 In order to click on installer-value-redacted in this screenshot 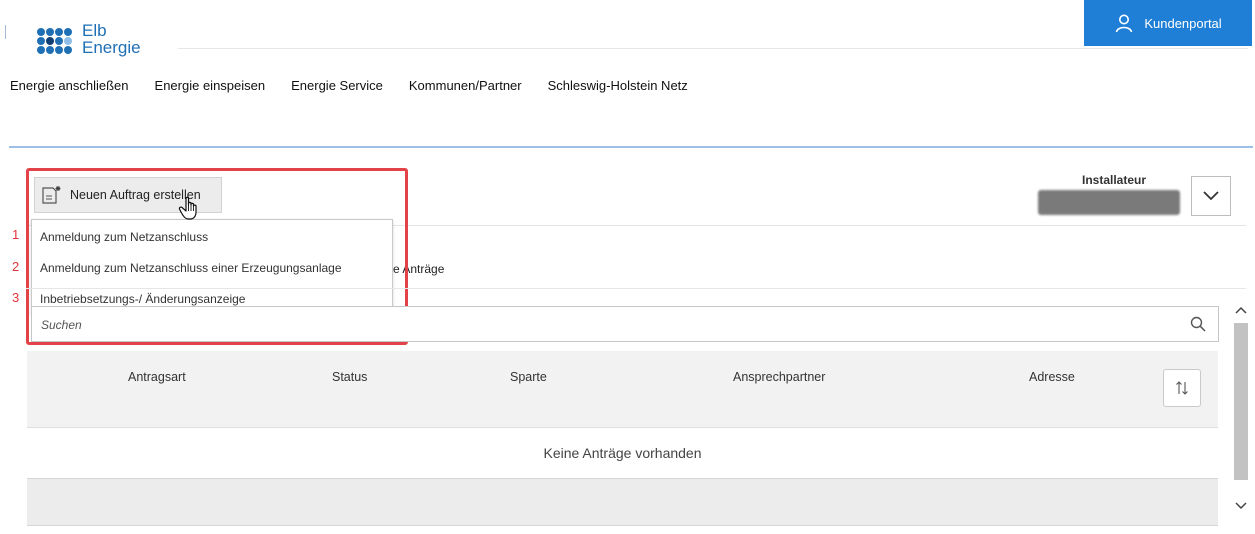, I will do `click(1109, 202)`.